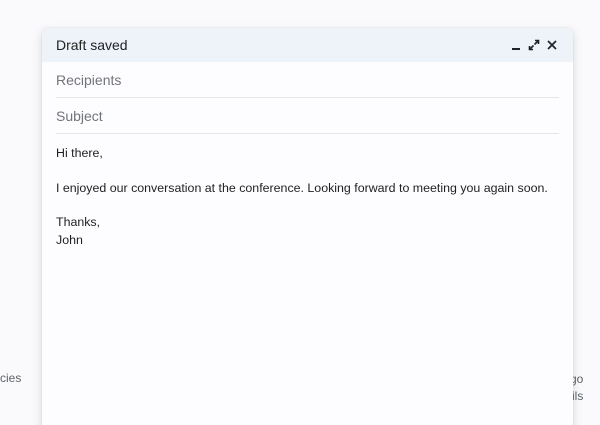 Image resolution: width=600 pixels, height=425 pixels. I want to click on minimize-icon, so click(516, 45).